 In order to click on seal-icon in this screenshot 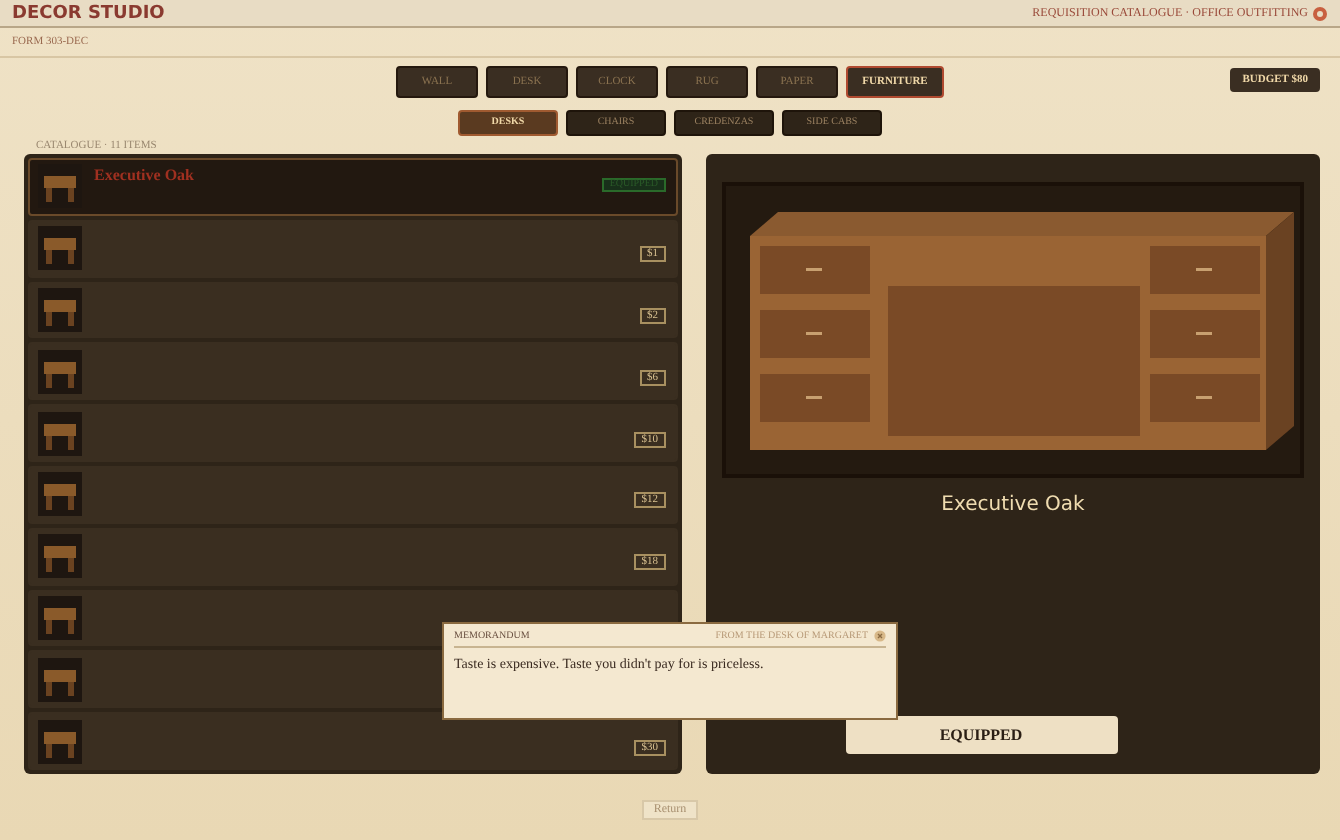, I will do `click(1320, 13)`.